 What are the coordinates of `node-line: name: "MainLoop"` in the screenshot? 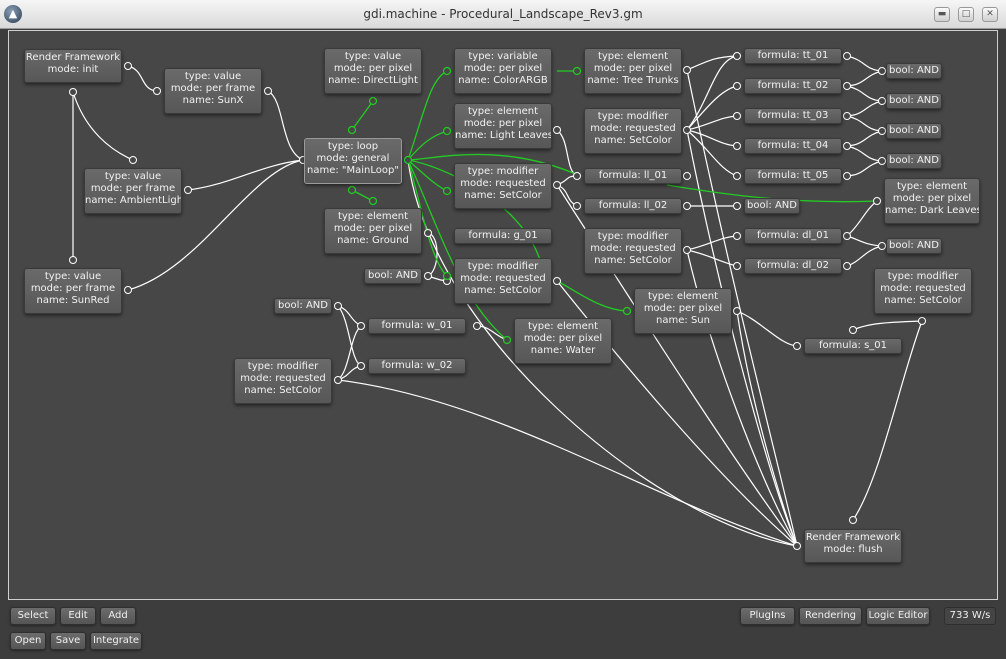 It's located at (353, 170).